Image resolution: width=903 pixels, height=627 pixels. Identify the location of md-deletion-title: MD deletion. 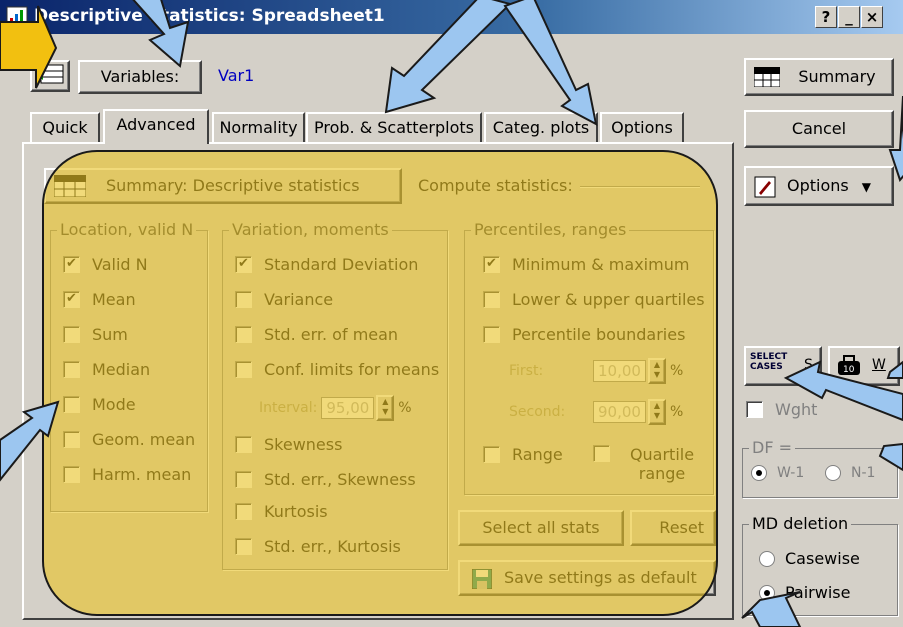
(800, 523).